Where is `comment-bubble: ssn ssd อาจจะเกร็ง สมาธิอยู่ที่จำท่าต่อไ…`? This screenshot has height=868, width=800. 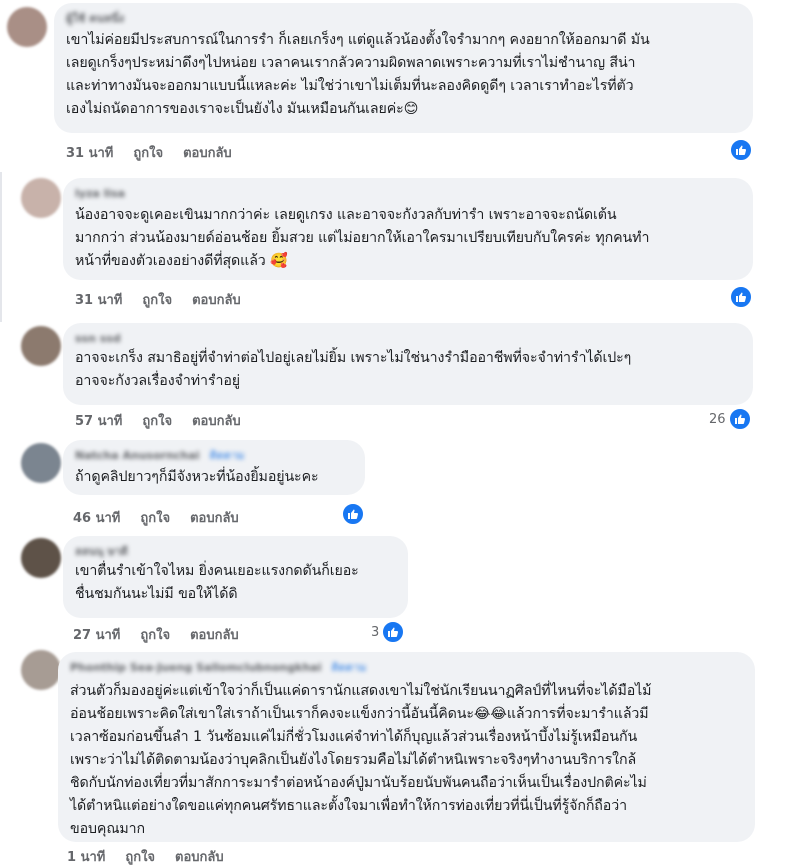 comment-bubble: ssn ssd อาจจะเกร็ง สมาธิอยู่ที่จำท่าต่อไ… is located at coordinates (408, 364).